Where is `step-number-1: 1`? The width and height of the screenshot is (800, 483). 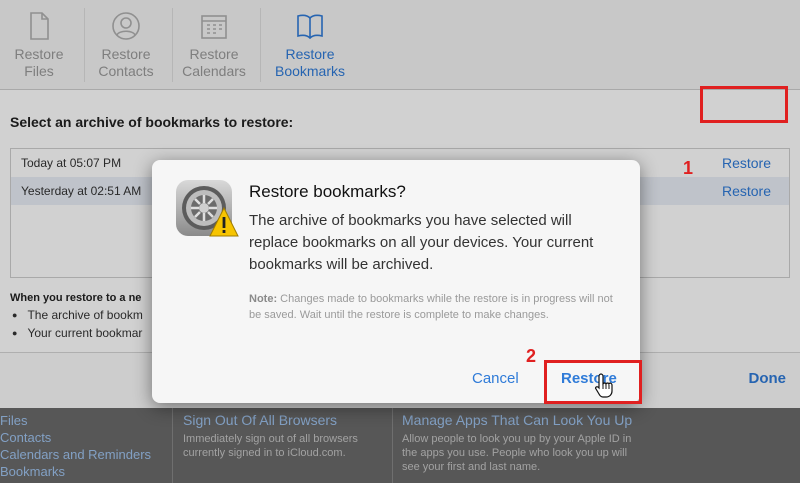
step-number-1: 1 is located at coordinates (688, 168).